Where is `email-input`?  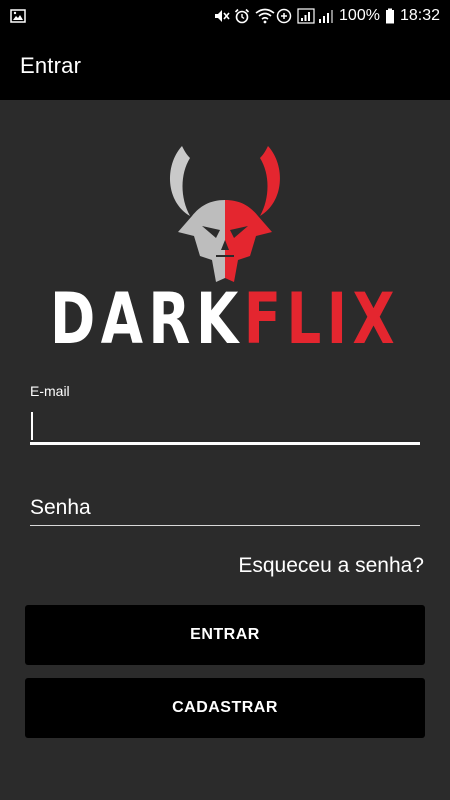 email-input is located at coordinates (225, 427).